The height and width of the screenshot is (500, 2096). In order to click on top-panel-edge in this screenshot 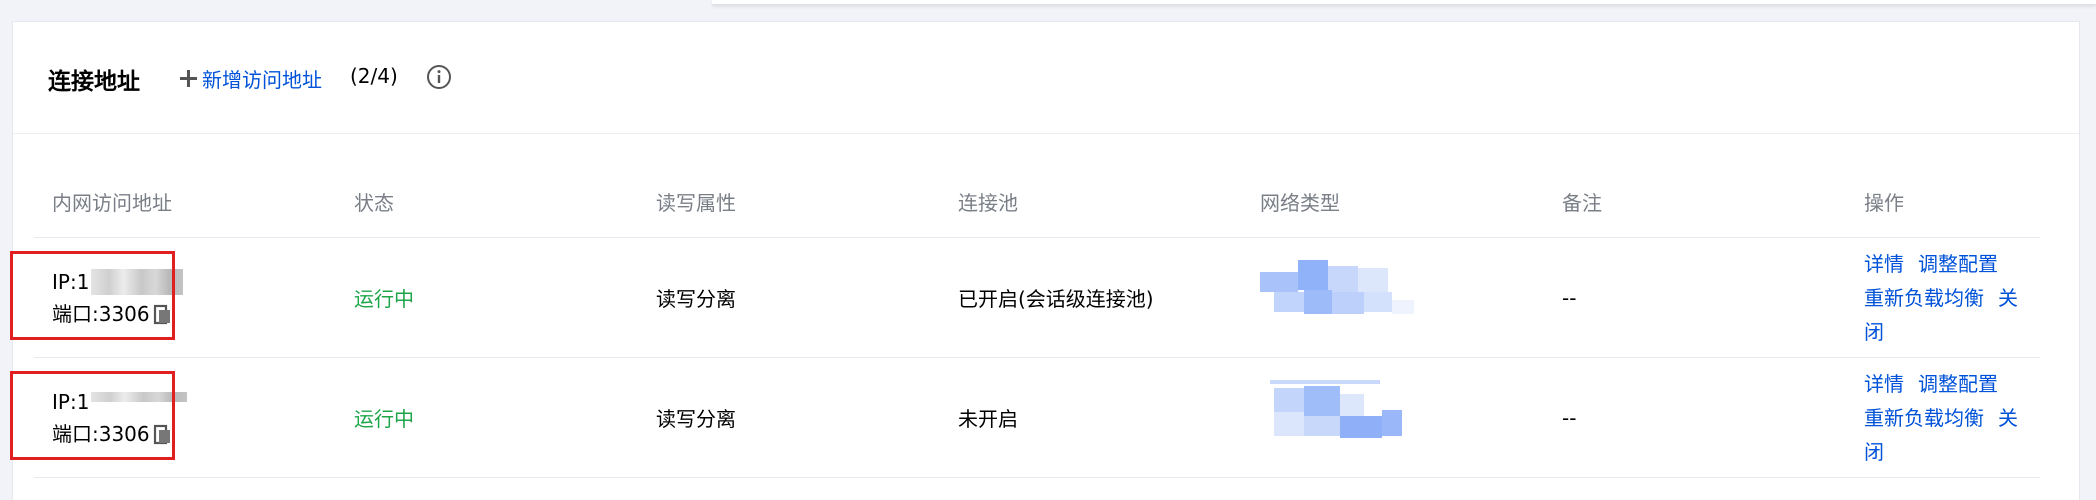, I will do `click(1404, 2)`.